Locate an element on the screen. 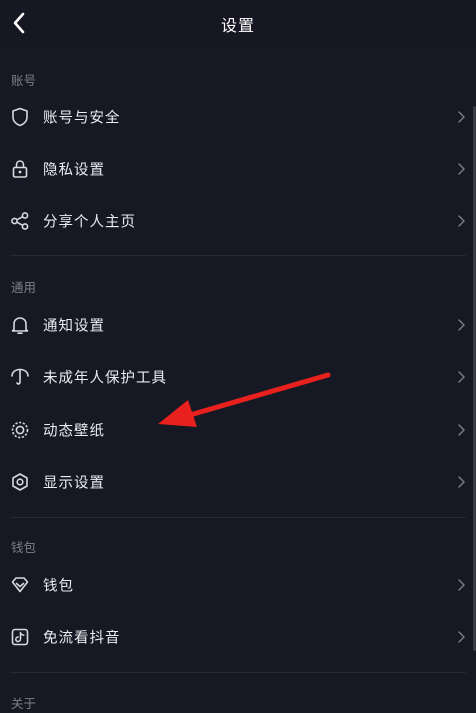  shield-icon is located at coordinates (20, 117).